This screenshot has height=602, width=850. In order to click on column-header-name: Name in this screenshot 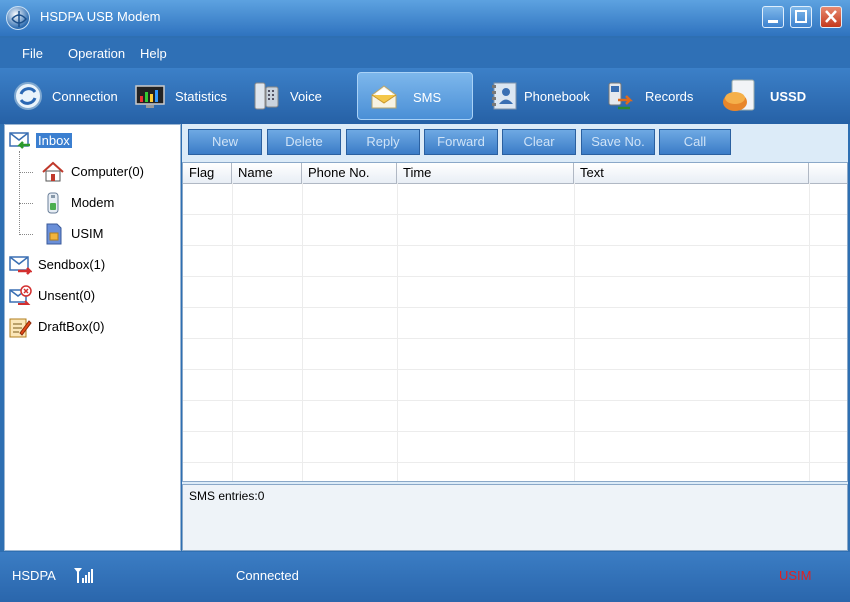, I will do `click(267, 173)`.